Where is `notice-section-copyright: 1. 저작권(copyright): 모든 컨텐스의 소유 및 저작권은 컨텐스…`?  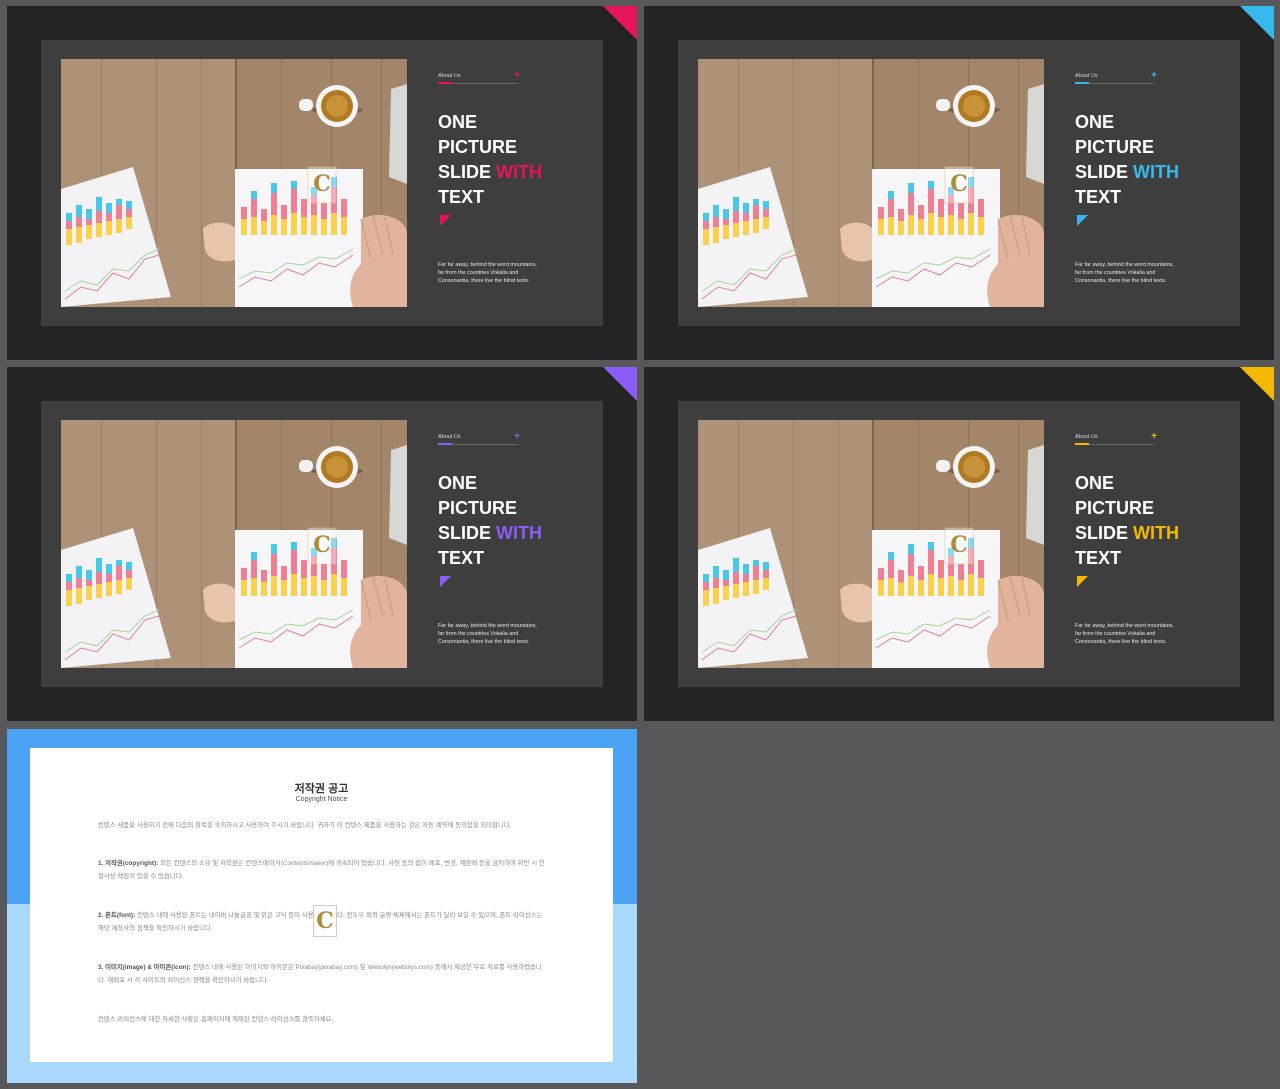
notice-section-copyright: 1. 저작권(copyright): 모든 컨텐스의 소유 및 저작권은 컨텐스… is located at coordinates (323, 870).